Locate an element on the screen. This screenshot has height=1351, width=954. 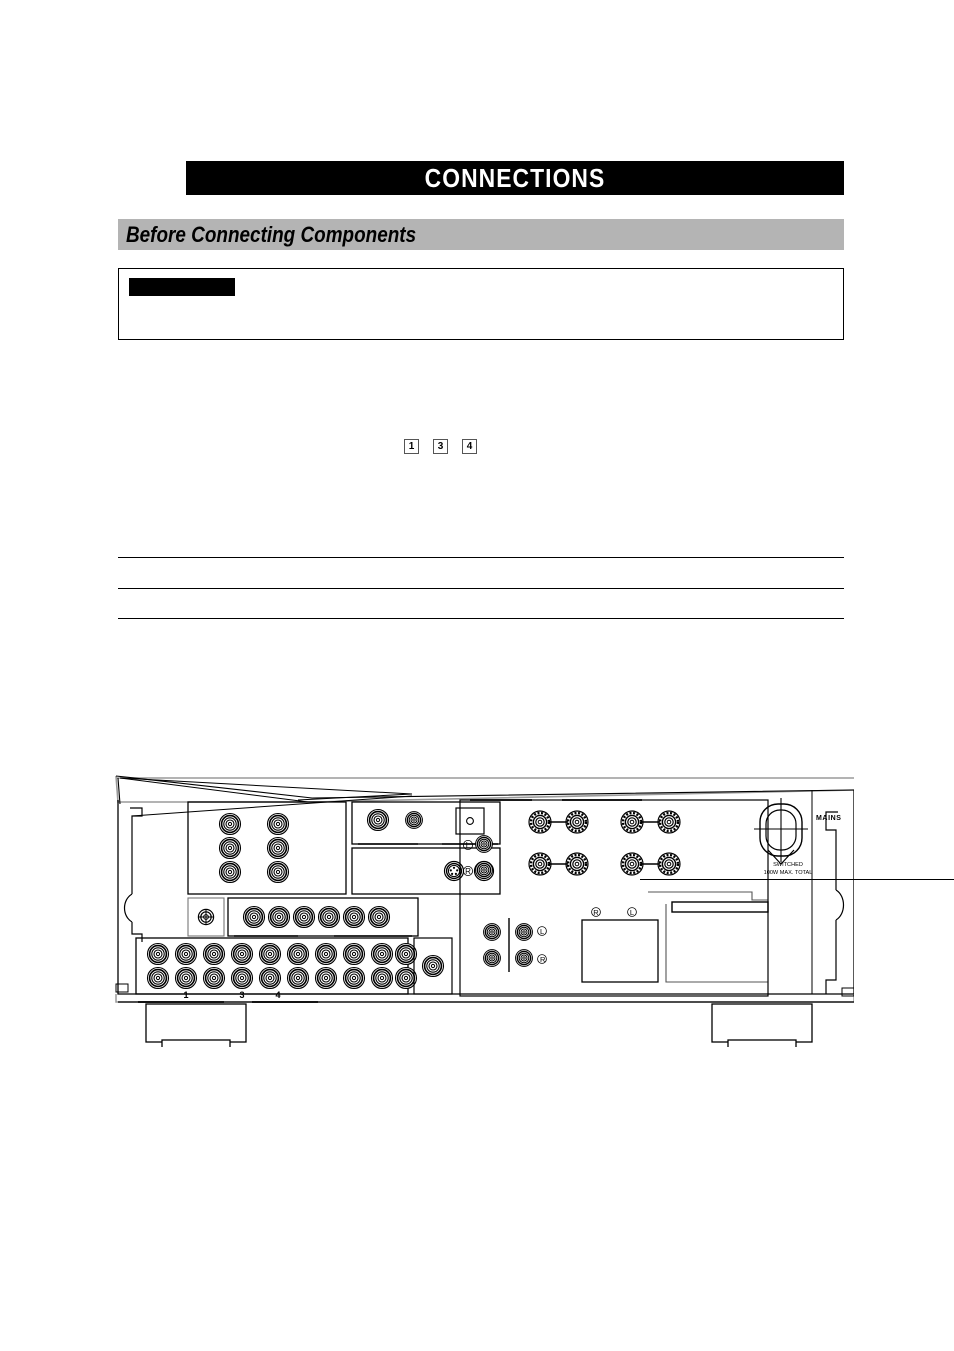
caution-label-redacted is located at coordinates (182, 287).